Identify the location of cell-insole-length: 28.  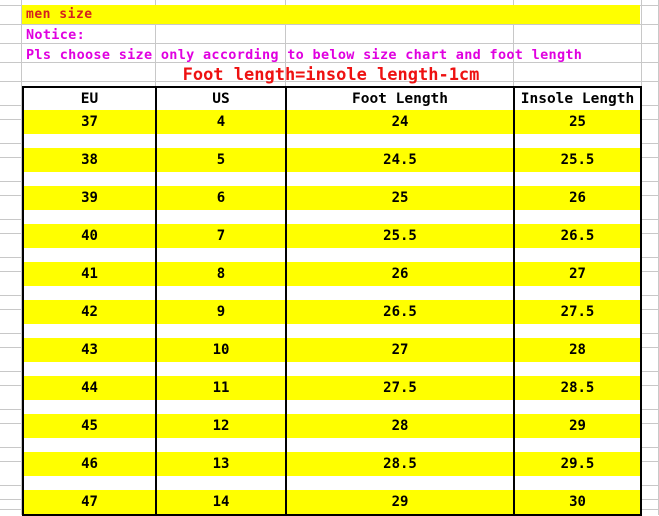
(577, 350).